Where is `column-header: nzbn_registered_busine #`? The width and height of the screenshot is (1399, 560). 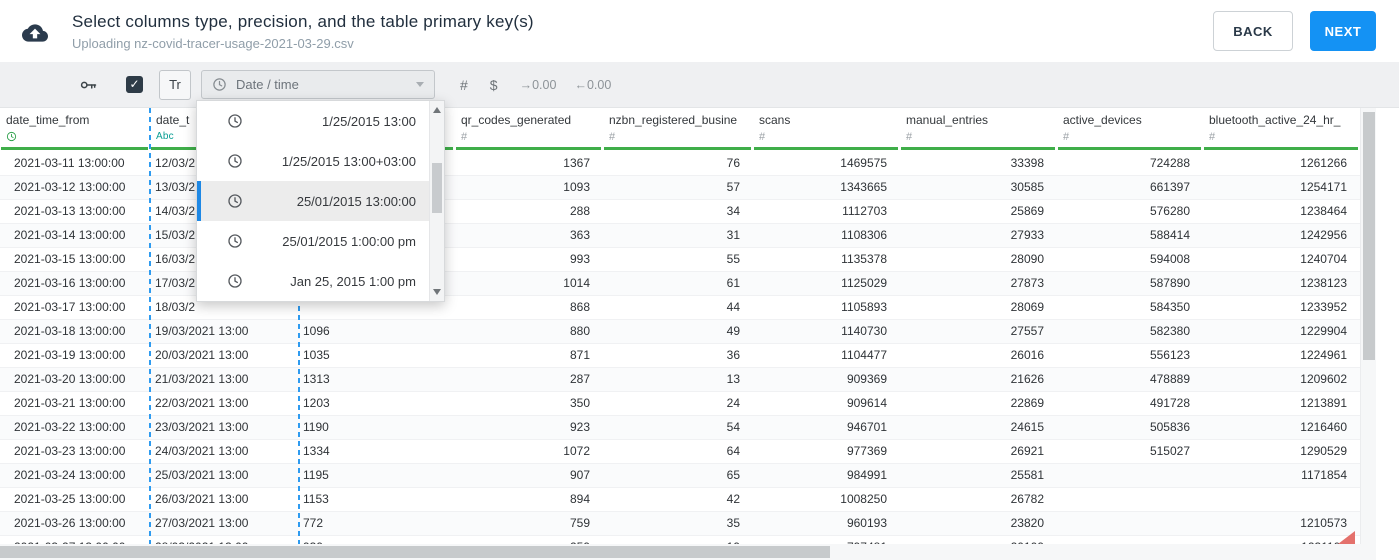
column-header: nzbn_registered_busine # is located at coordinates (678, 130).